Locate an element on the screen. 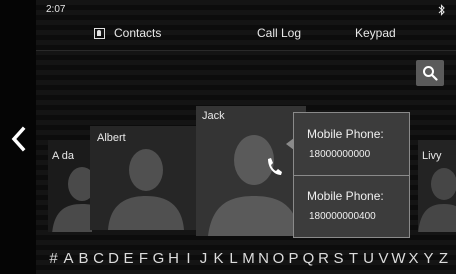 The image size is (456, 274). alphabet-letter: Z is located at coordinates (443, 258).